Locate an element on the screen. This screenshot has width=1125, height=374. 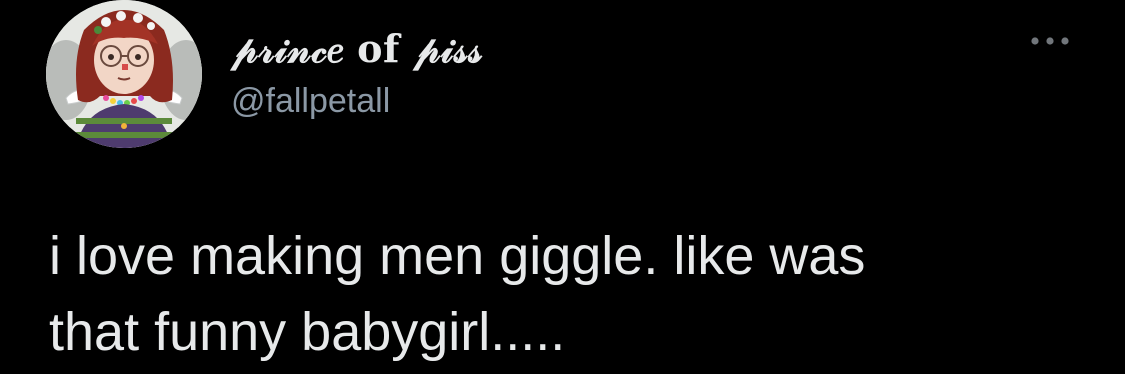
author-display-name: 𝓅𝓇𝒾𝓃𝒸𝑒 of 𝓅𝒾𝓈𝓈 is located at coordinates (357, 49).